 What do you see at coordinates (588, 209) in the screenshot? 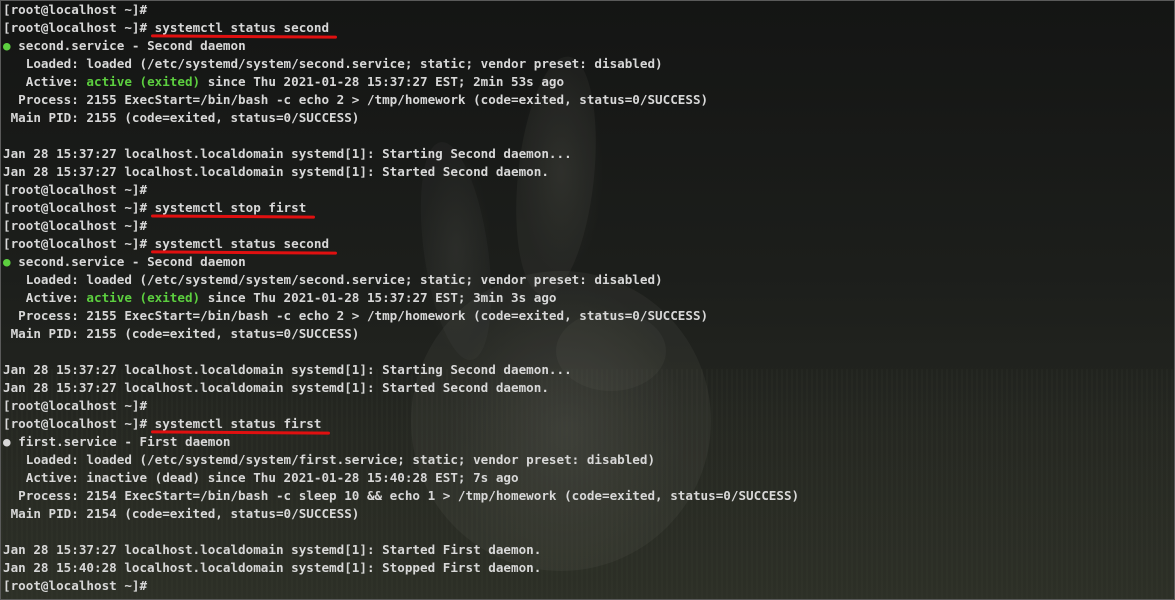
I see `prompt-line: [root@localhost ~]# systemctl stop first` at bounding box center [588, 209].